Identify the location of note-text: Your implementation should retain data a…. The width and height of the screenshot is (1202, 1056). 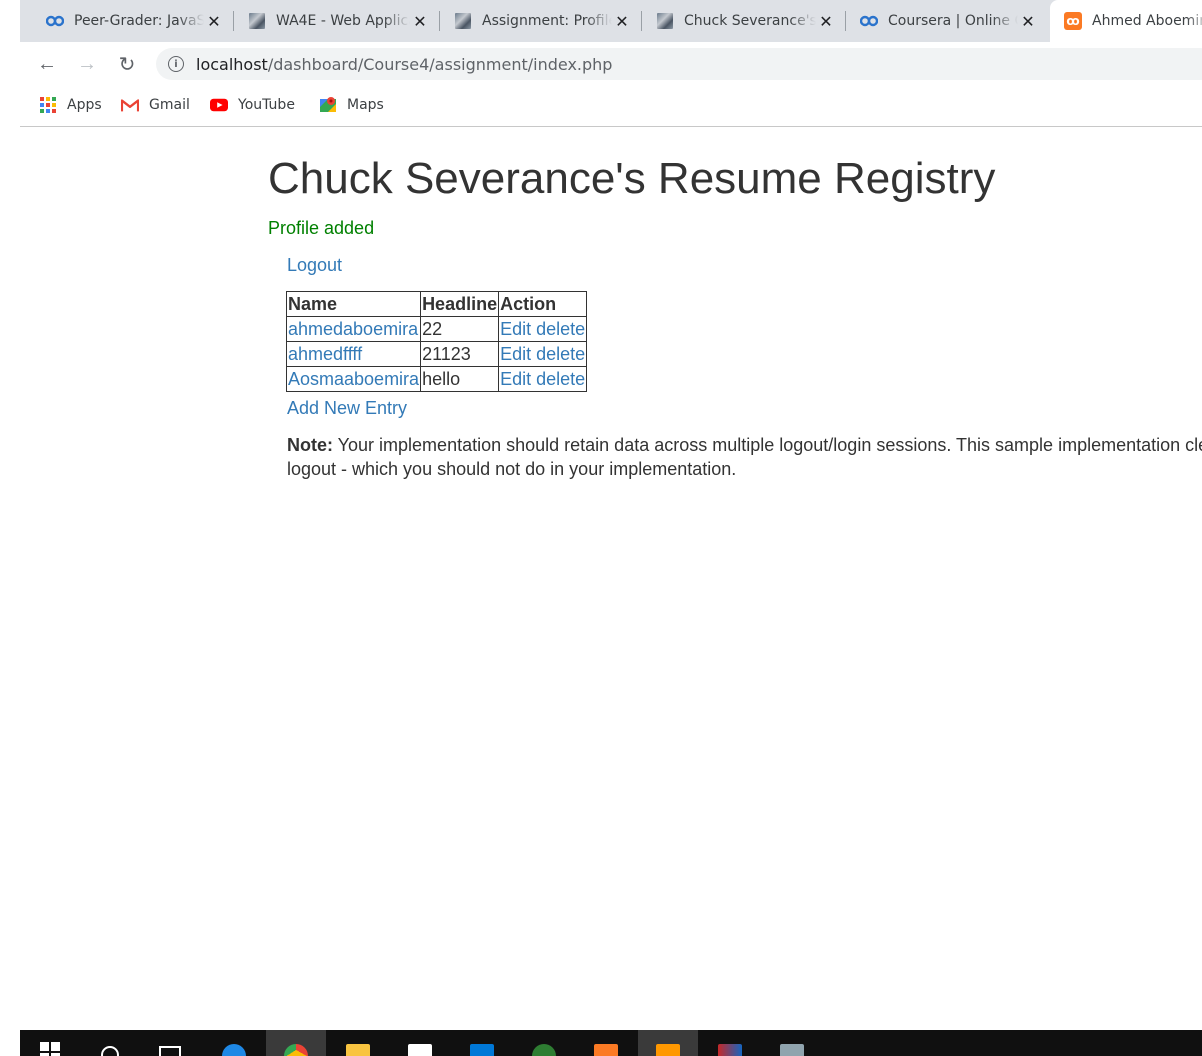
(744, 457).